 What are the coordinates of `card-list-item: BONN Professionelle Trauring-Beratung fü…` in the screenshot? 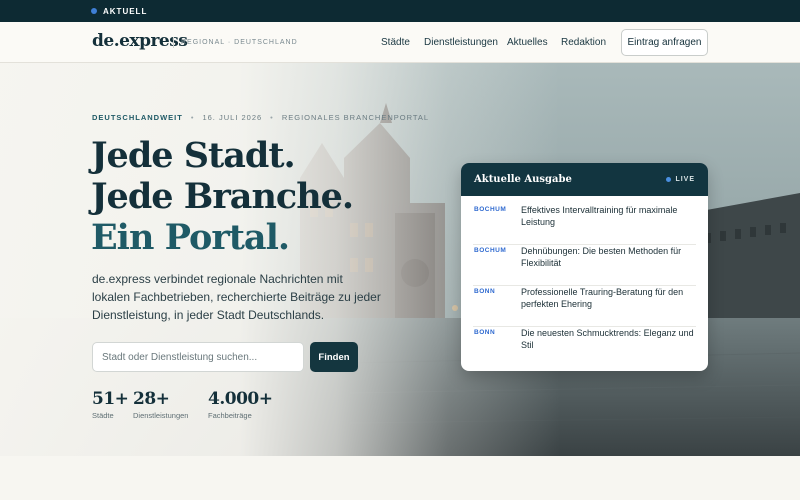 It's located at (584, 306).